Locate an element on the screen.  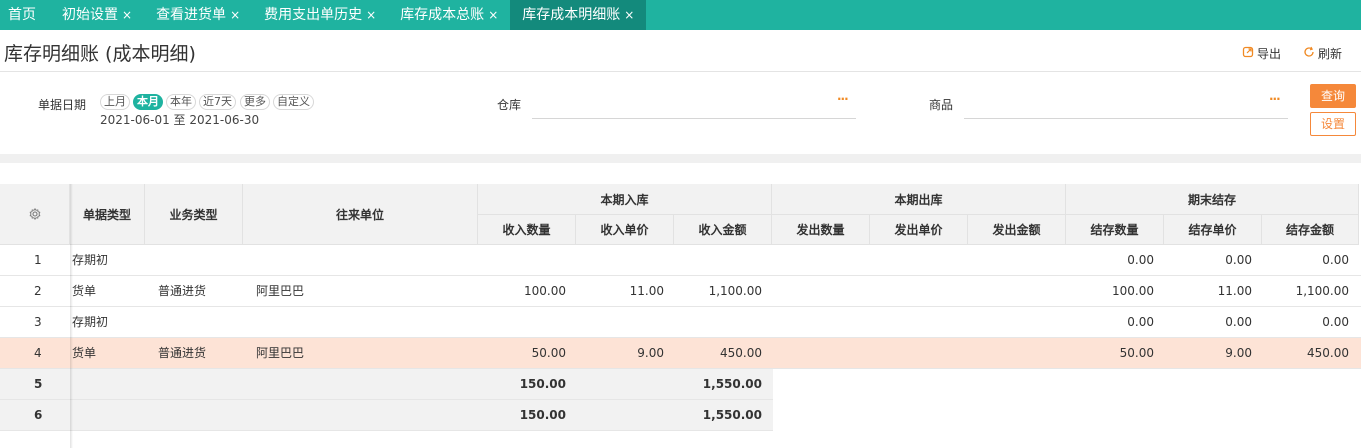
summary-row: 5 150.00 1,550.00 is located at coordinates (386, 384).